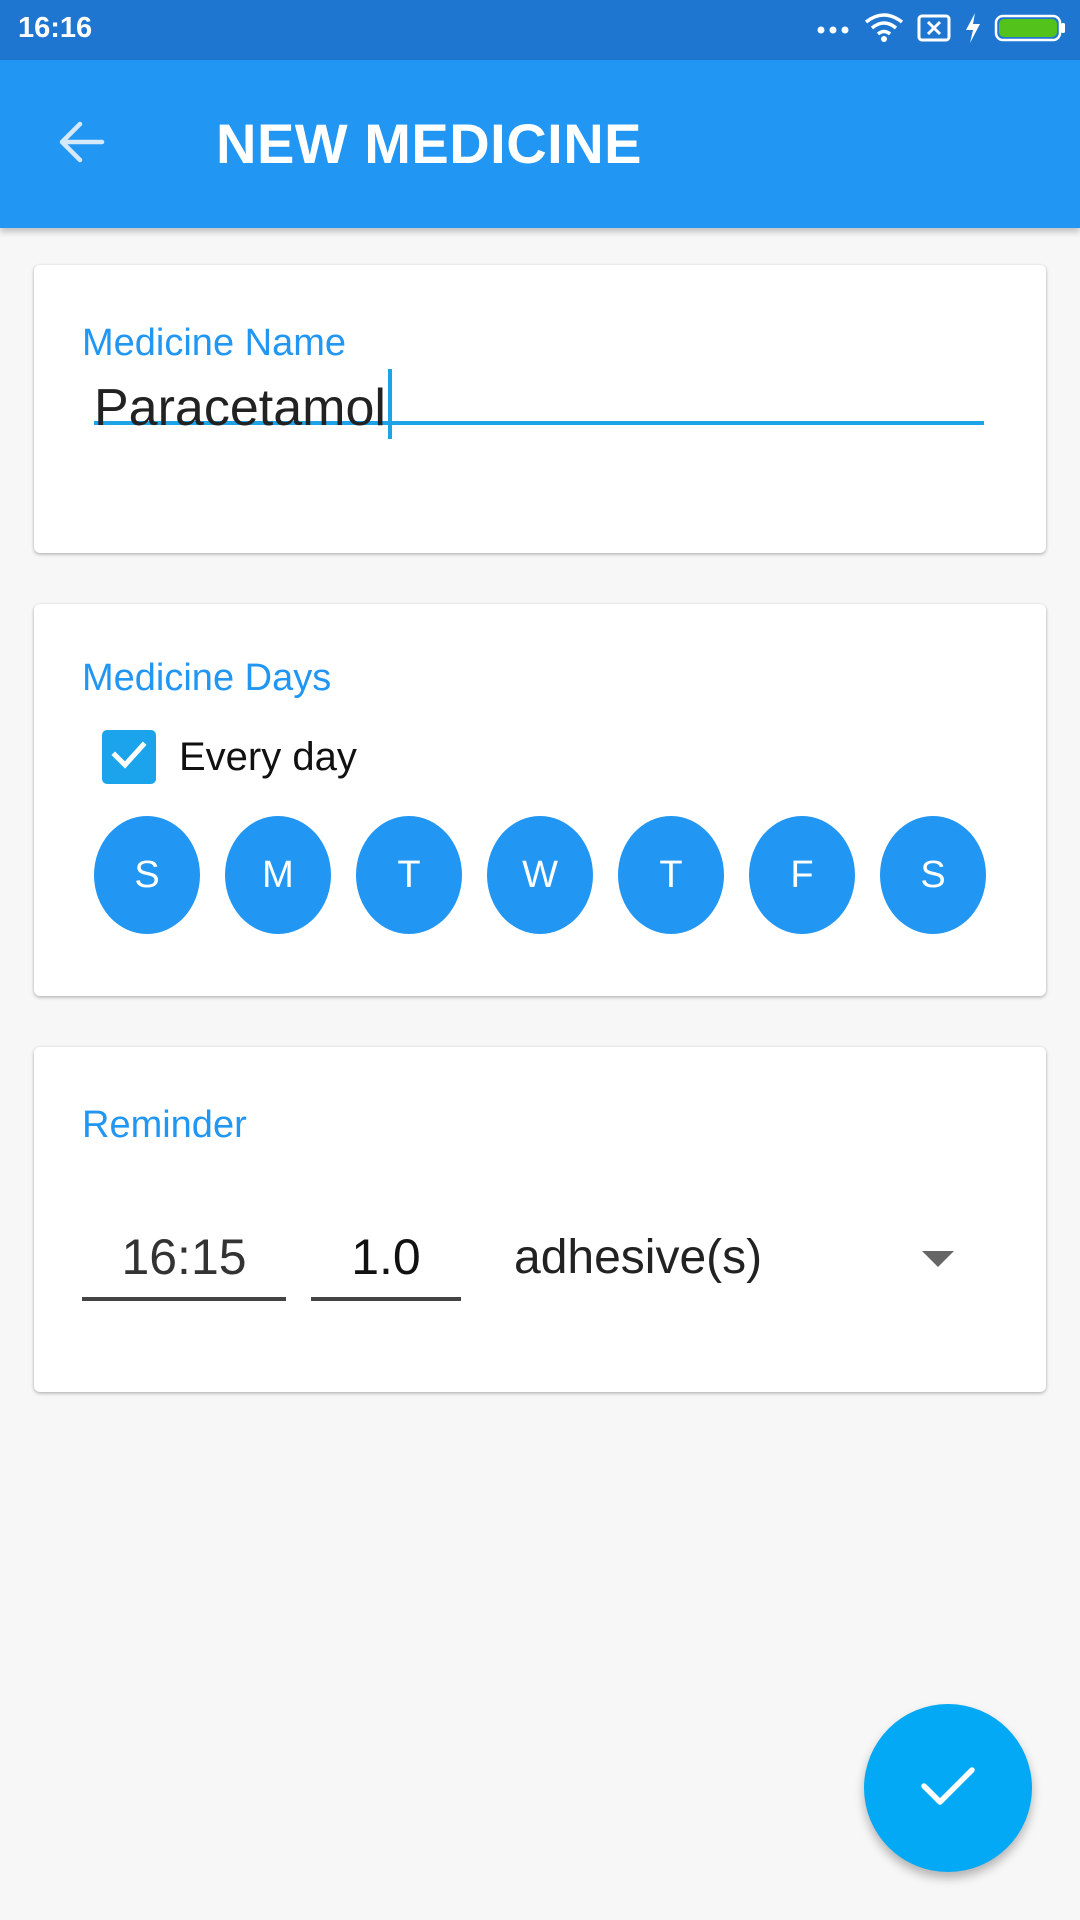 Image resolution: width=1080 pixels, height=1920 pixels. I want to click on no-sim-icon, so click(934, 30).